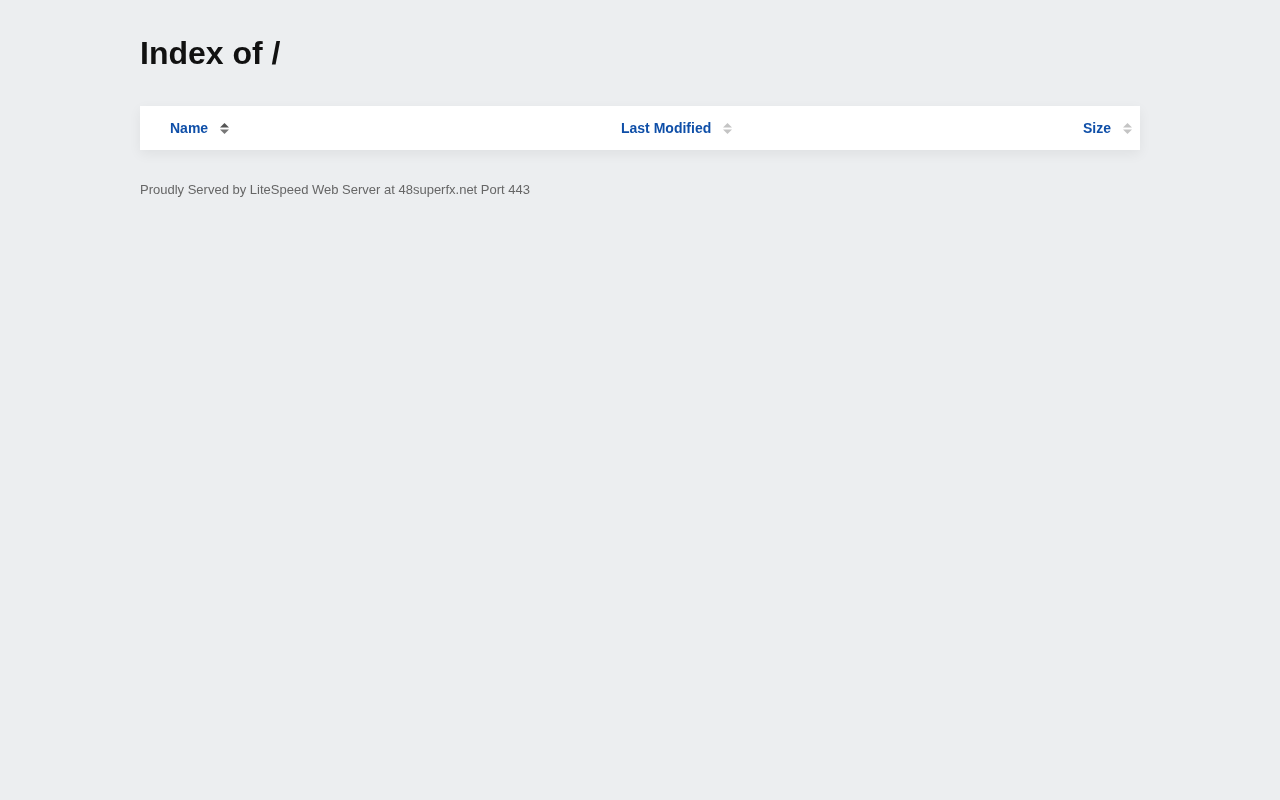 This screenshot has width=1280, height=800. What do you see at coordinates (200, 128) in the screenshot?
I see `column-sort-link: Name` at bounding box center [200, 128].